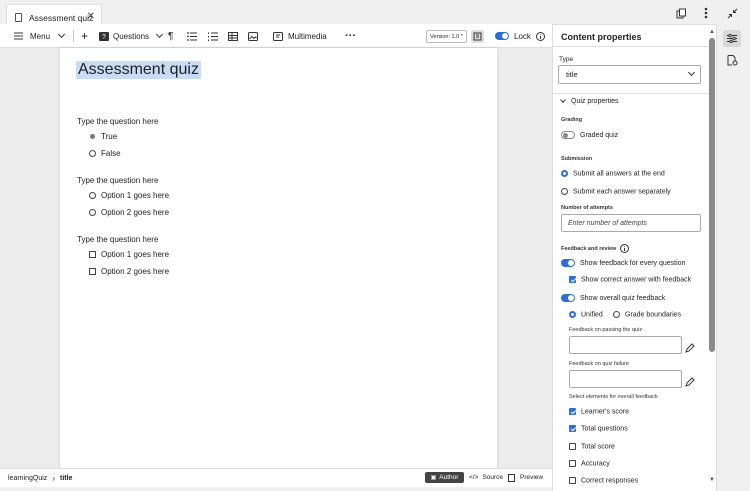 This screenshot has width=750, height=491. I want to click on show-feedback-every-toggle: Show feedback for every question, so click(623, 263).